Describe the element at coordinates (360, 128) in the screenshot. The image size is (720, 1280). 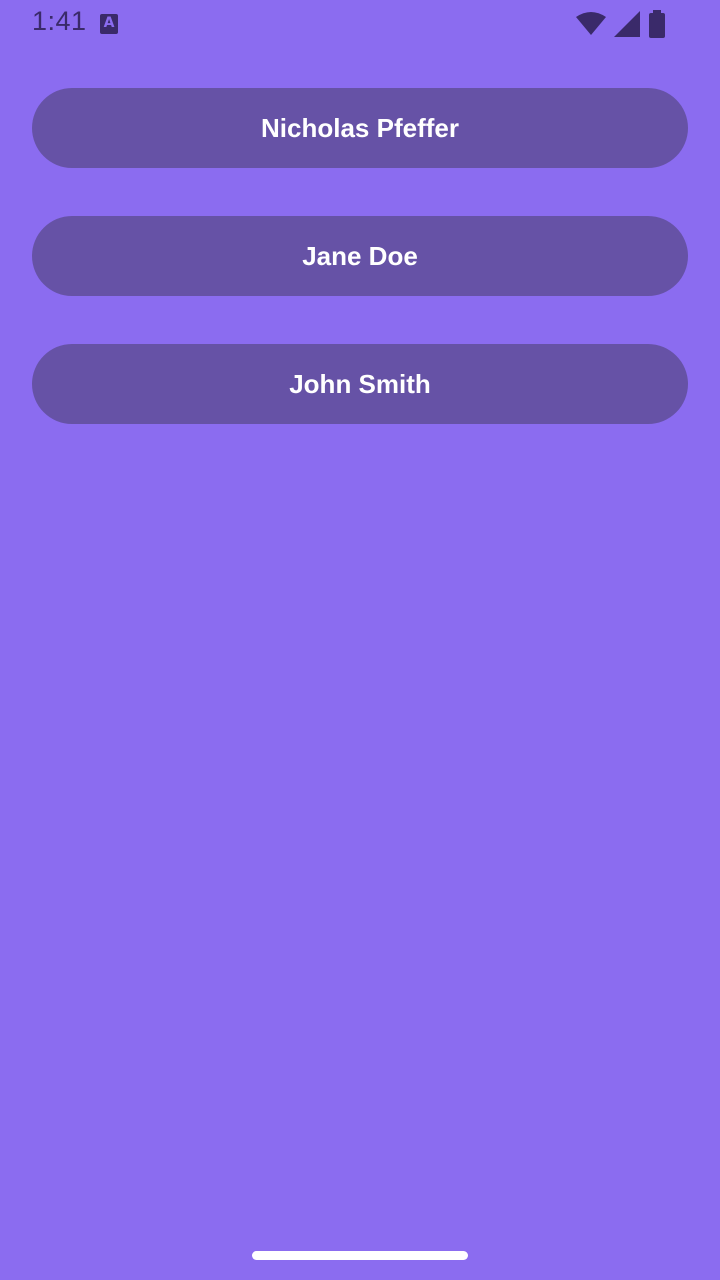
I see `person-button-nicholas-pfeffer: Nicholas Pfeffer` at that location.